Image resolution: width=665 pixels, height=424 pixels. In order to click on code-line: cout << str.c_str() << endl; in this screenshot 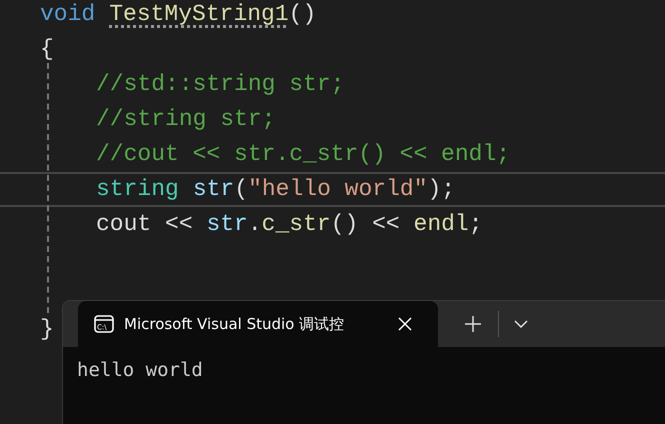, I will do `click(289, 224)`.